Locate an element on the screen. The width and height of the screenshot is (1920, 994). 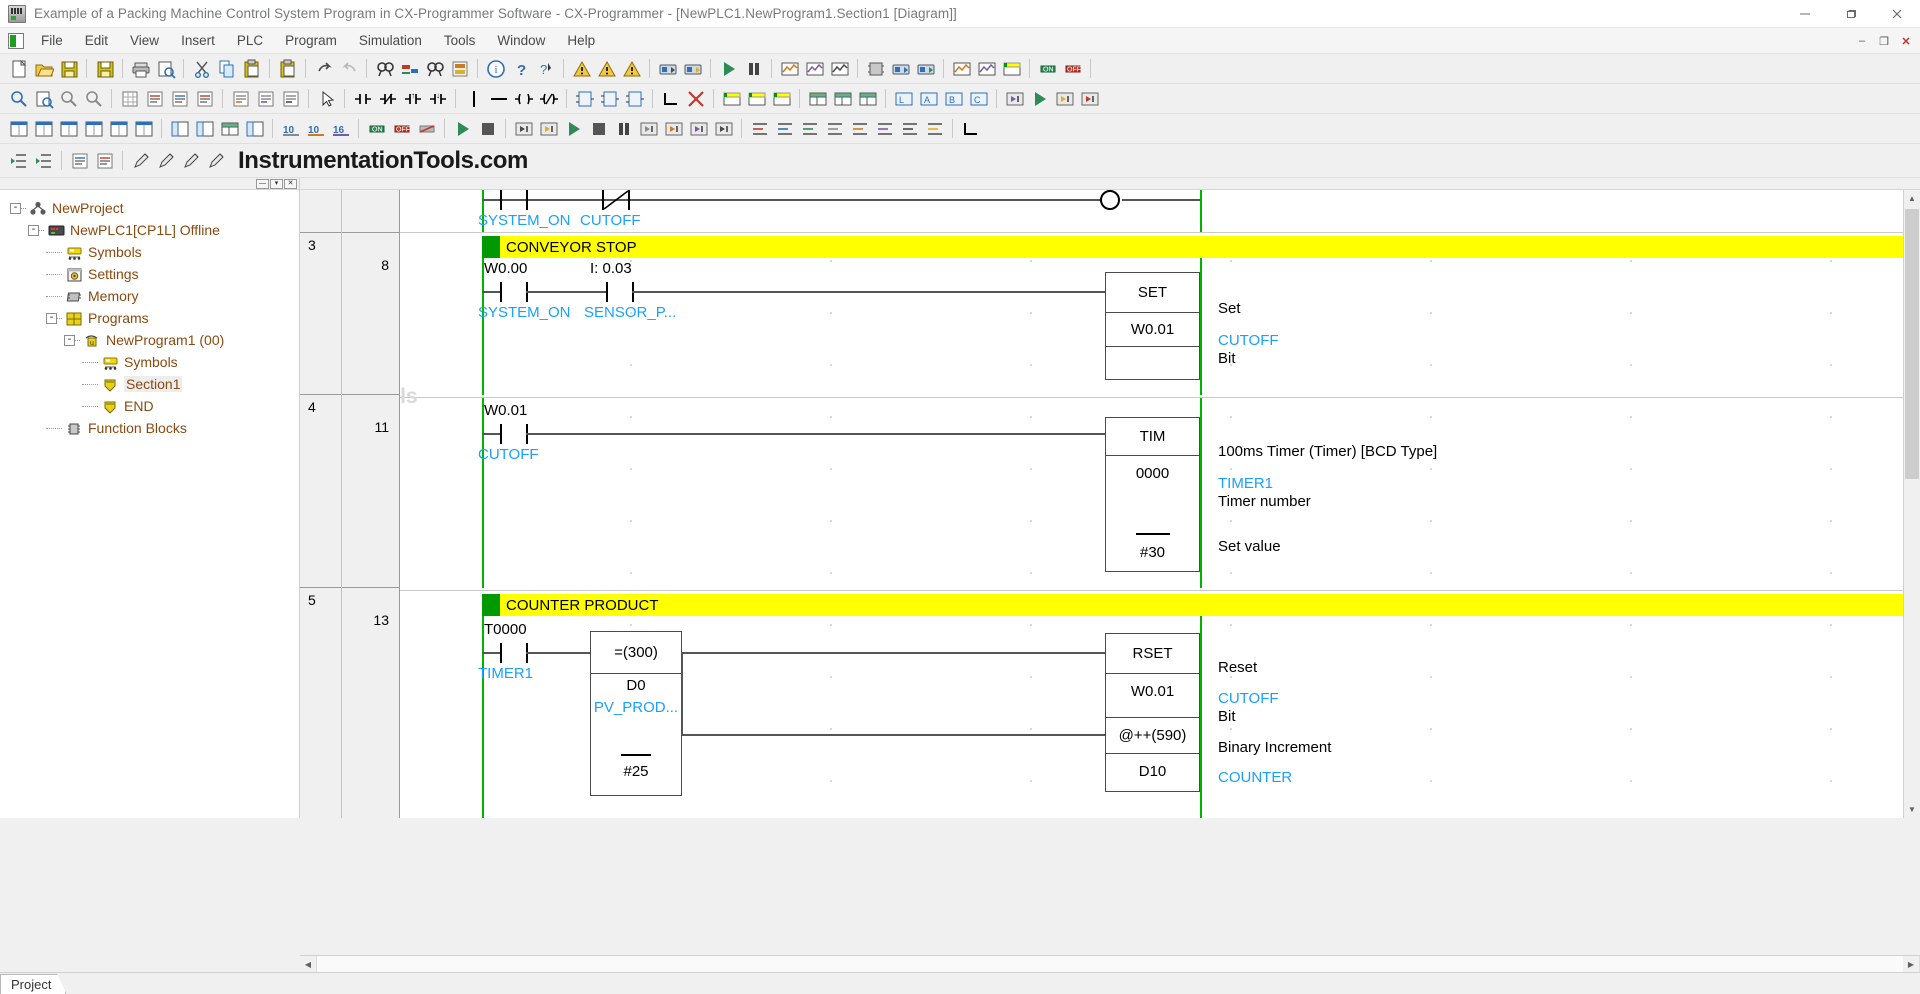
menu-file: File is located at coordinates (52, 40).